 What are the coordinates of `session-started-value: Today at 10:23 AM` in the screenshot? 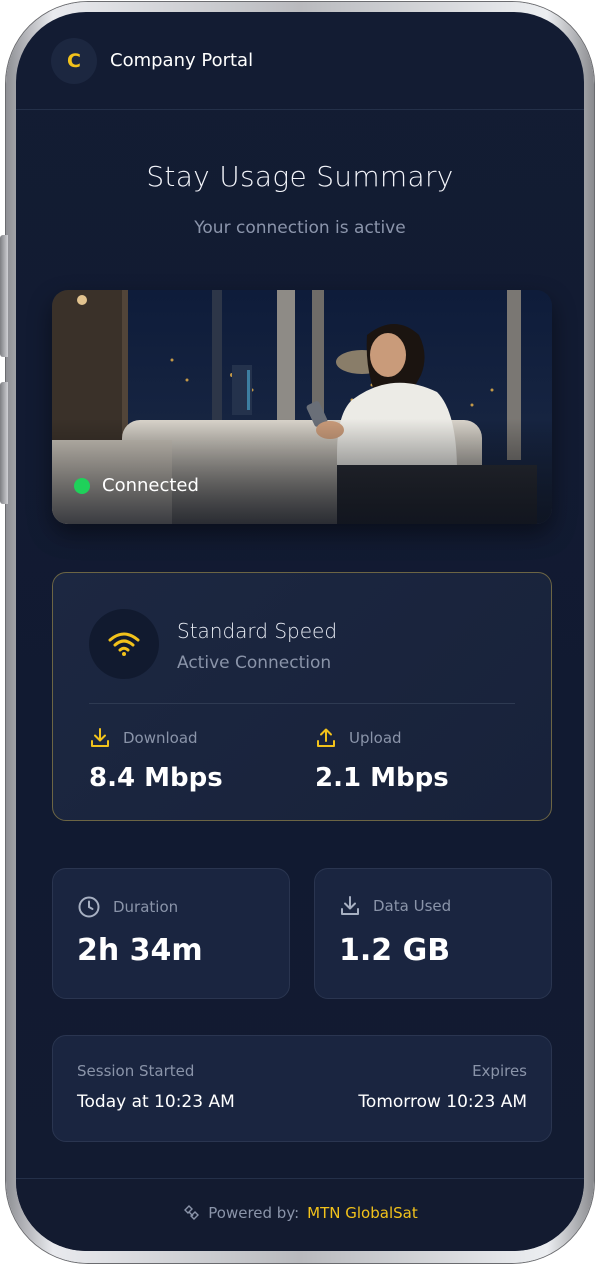 It's located at (156, 1102).